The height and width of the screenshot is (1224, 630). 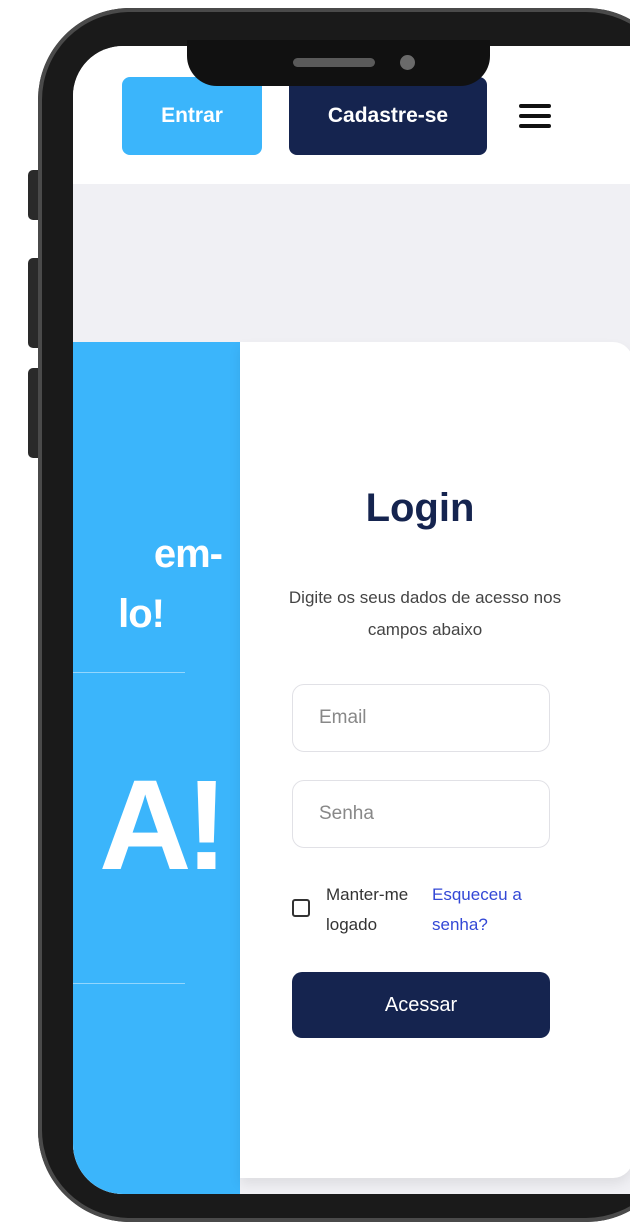 I want to click on promo-heading-line-1: em-, so click(x=188, y=554).